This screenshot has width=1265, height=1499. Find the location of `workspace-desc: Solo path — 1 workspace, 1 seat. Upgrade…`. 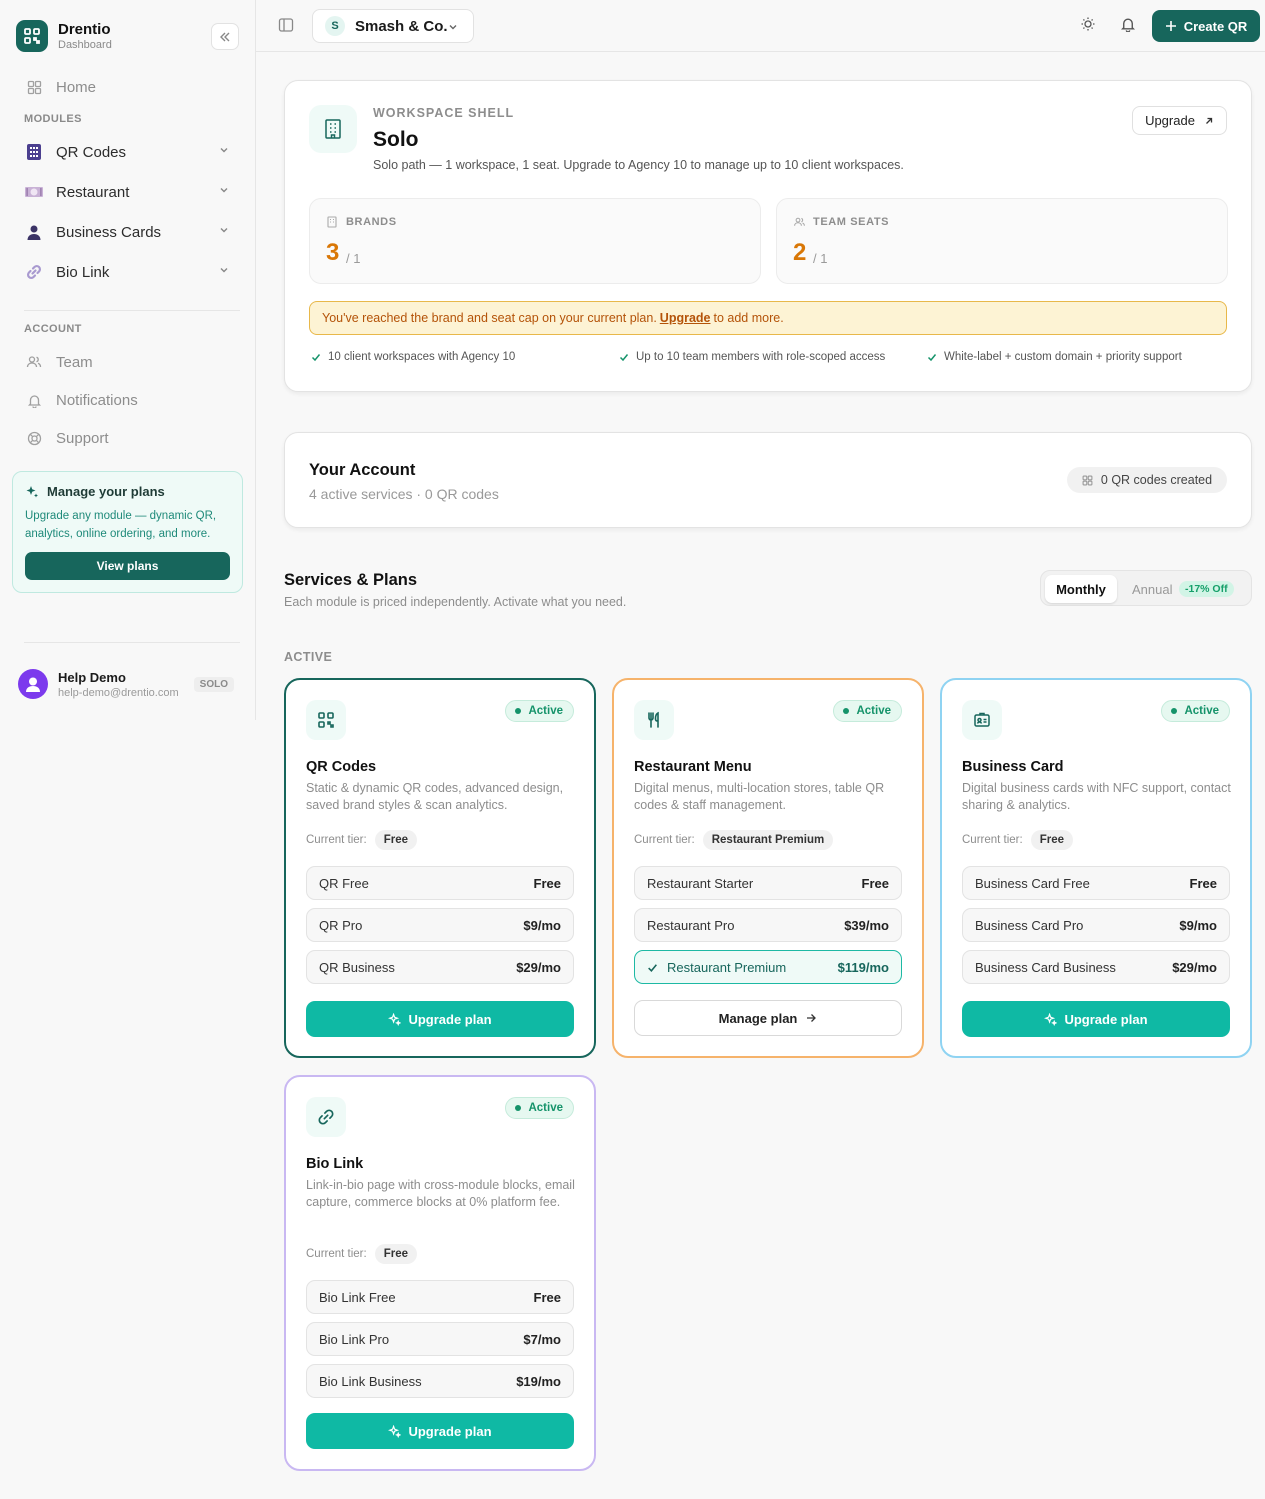

workspace-desc: Solo path — 1 workspace, 1 seat. Upgrade… is located at coordinates (638, 165).